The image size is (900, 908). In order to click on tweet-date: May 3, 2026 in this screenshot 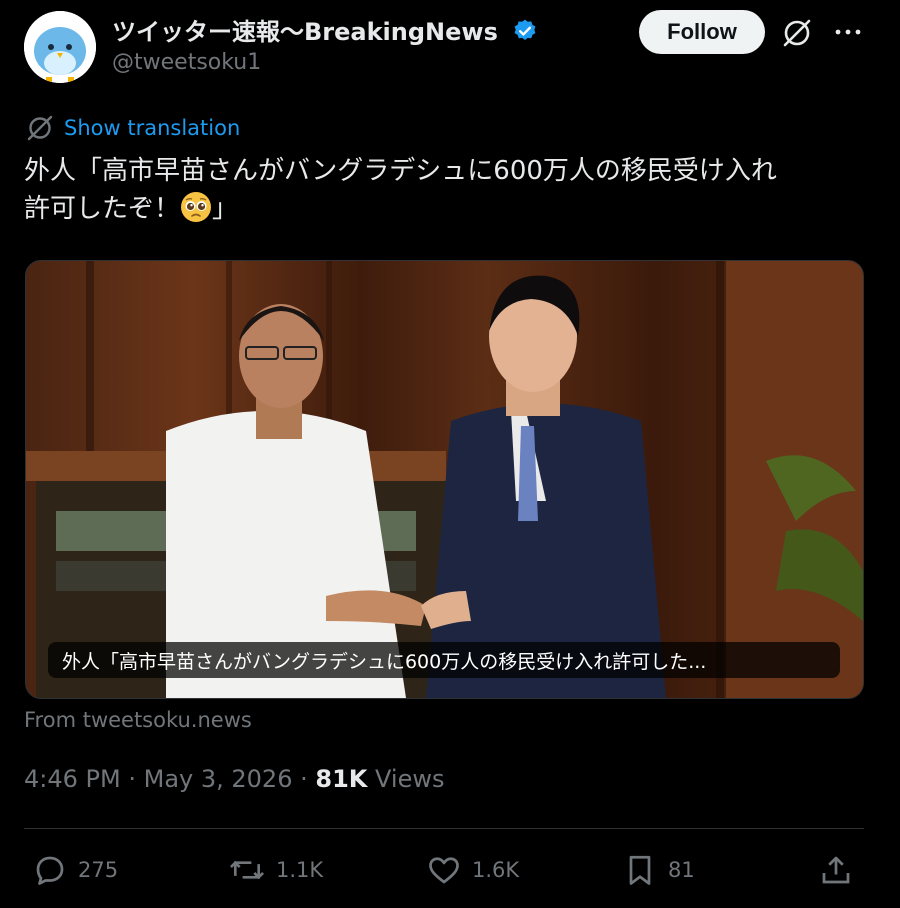, I will do `click(218, 779)`.